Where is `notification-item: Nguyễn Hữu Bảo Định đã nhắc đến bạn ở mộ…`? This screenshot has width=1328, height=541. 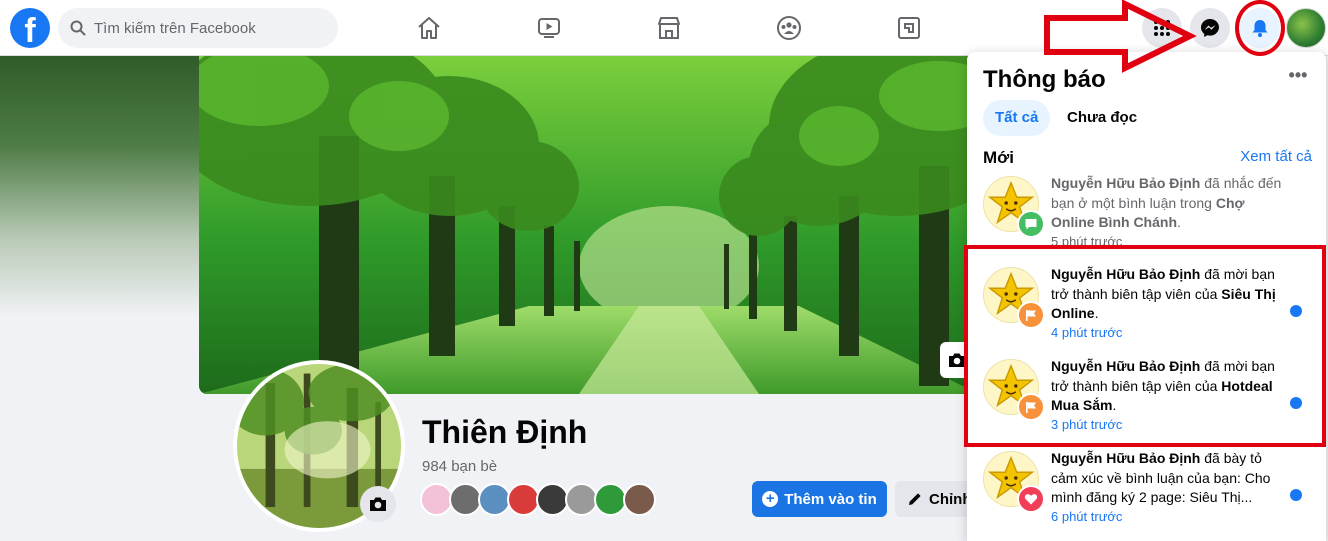 notification-item: Nguyễn Hữu Bảo Định đã nhắc đến bạn ở mộ… is located at coordinates (1146, 216).